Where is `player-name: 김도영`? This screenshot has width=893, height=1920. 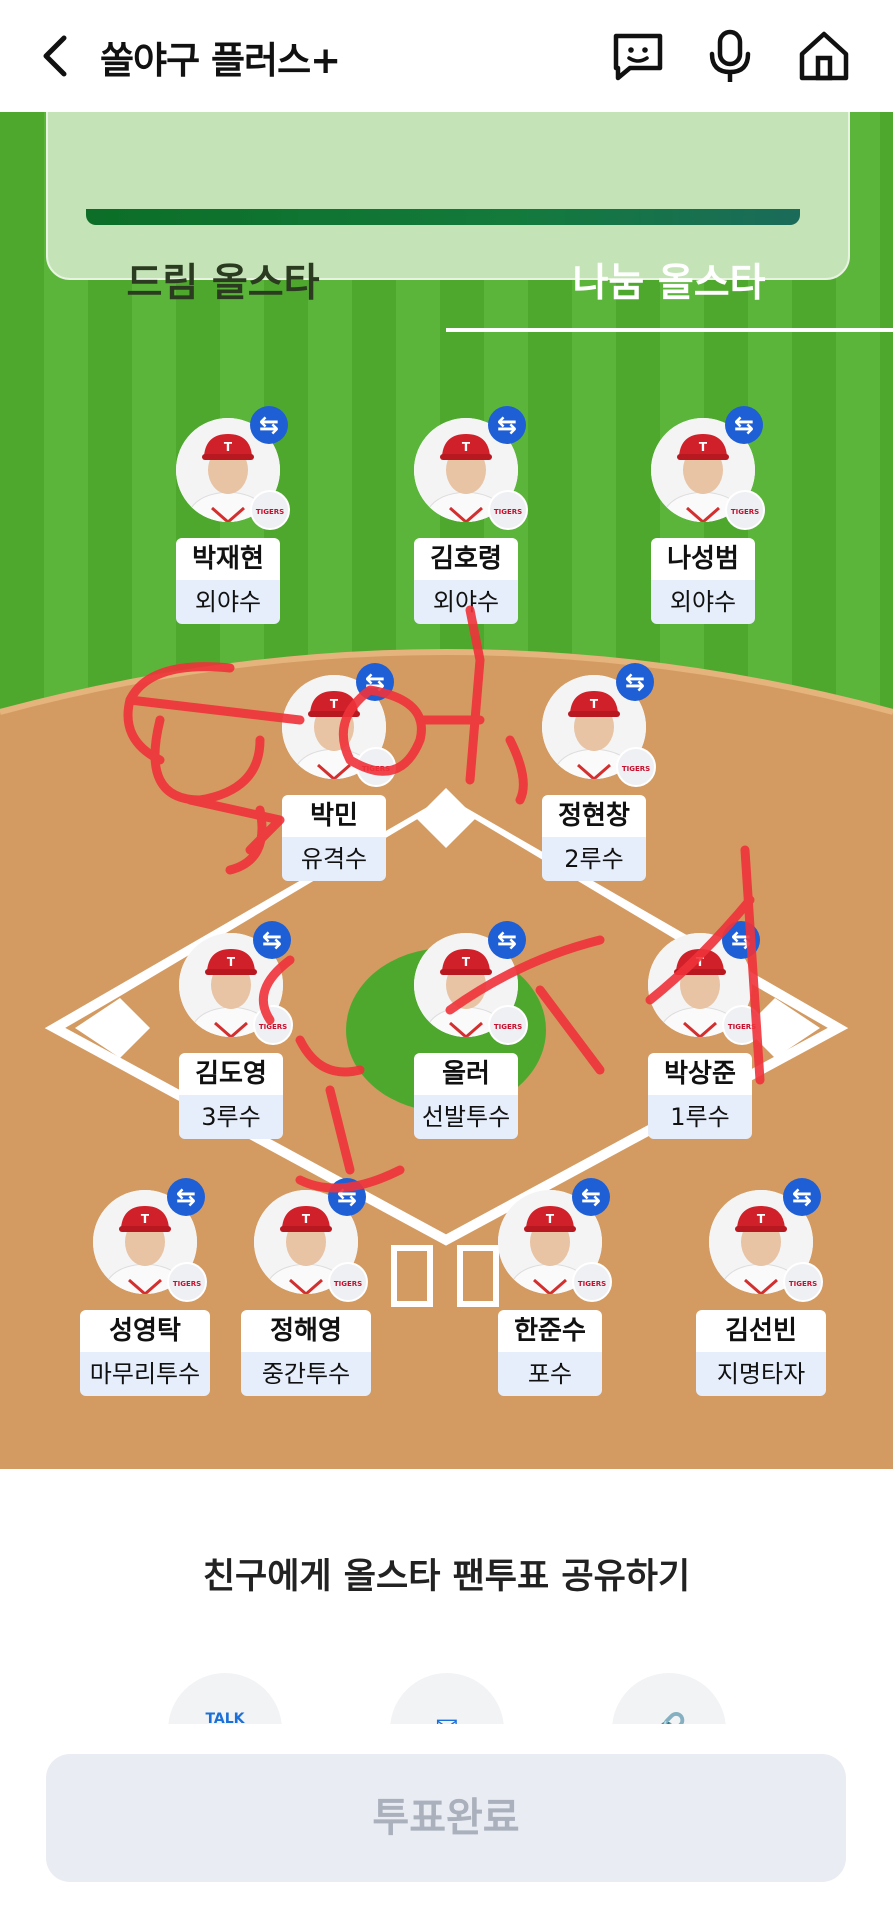
player-name: 김도영 is located at coordinates (231, 1074).